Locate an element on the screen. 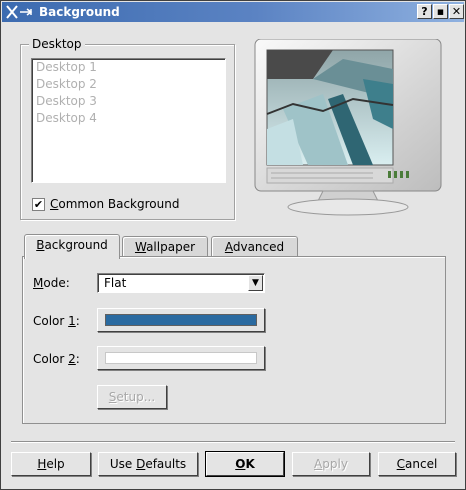 This screenshot has width=466, height=490. color1-swatch is located at coordinates (181, 320).